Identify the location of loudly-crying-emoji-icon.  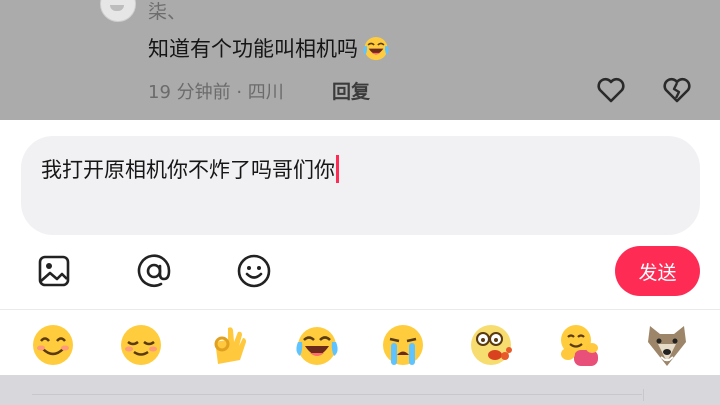
(403, 345).